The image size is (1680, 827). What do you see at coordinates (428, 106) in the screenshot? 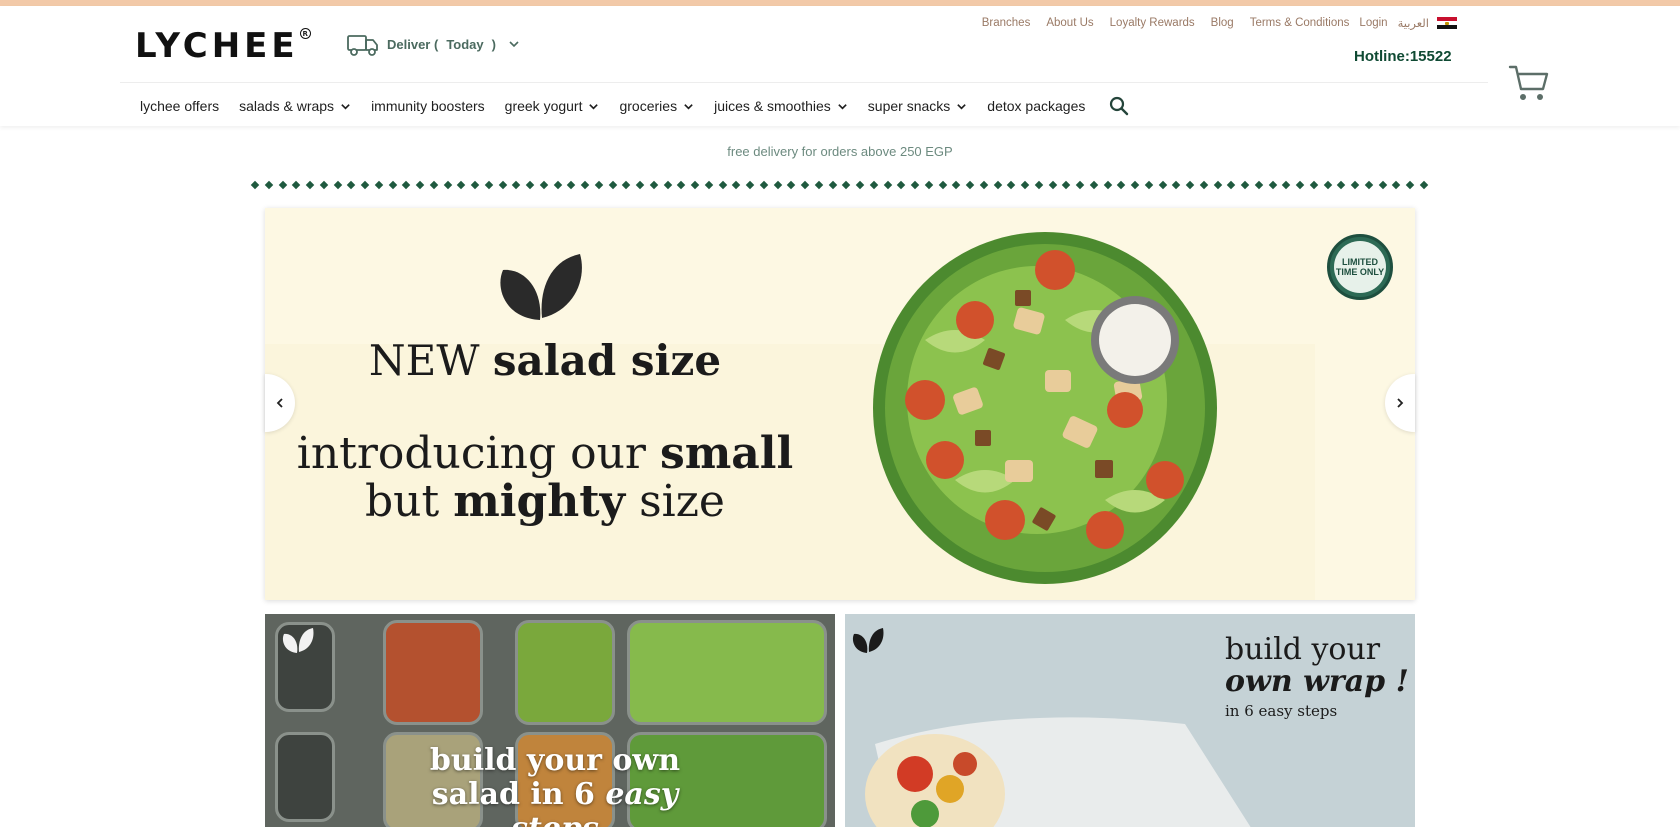
I see `nav-immunity-boosters: immunity boosters` at bounding box center [428, 106].